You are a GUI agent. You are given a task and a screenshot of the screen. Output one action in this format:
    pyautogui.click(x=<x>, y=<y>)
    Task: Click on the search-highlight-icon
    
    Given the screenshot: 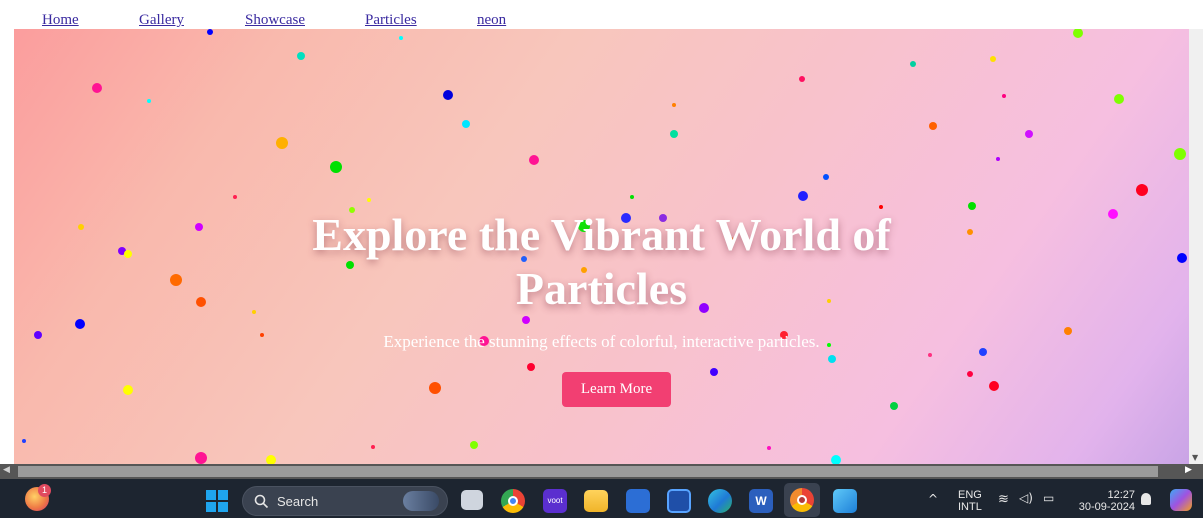 What is the action you would take?
    pyautogui.click(x=421, y=501)
    